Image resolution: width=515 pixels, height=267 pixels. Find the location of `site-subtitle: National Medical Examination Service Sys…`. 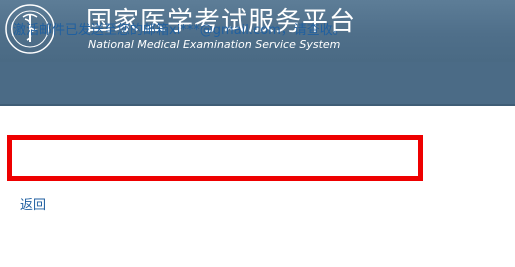

site-subtitle: National Medical Examination Service Sys… is located at coordinates (214, 44).